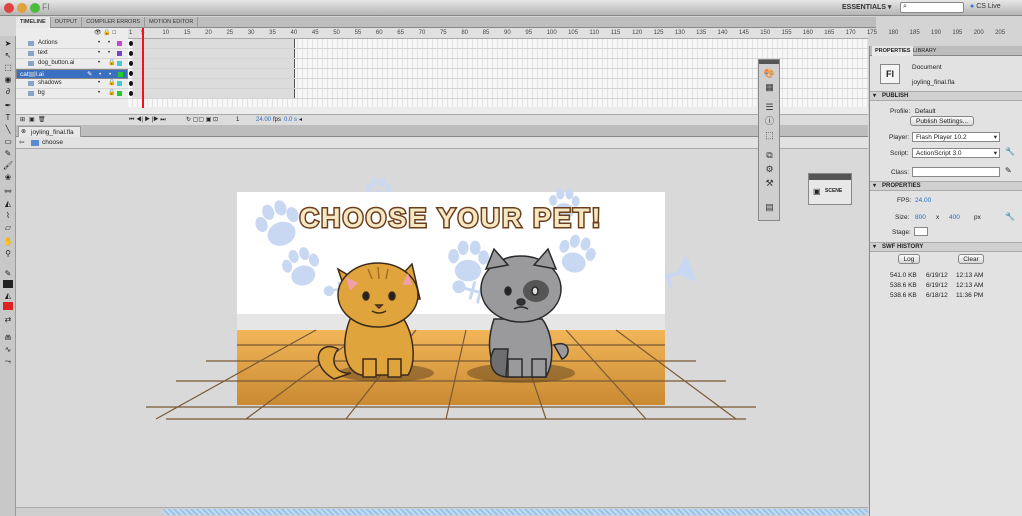  I want to click on fill-color-swatch, so click(8, 306).